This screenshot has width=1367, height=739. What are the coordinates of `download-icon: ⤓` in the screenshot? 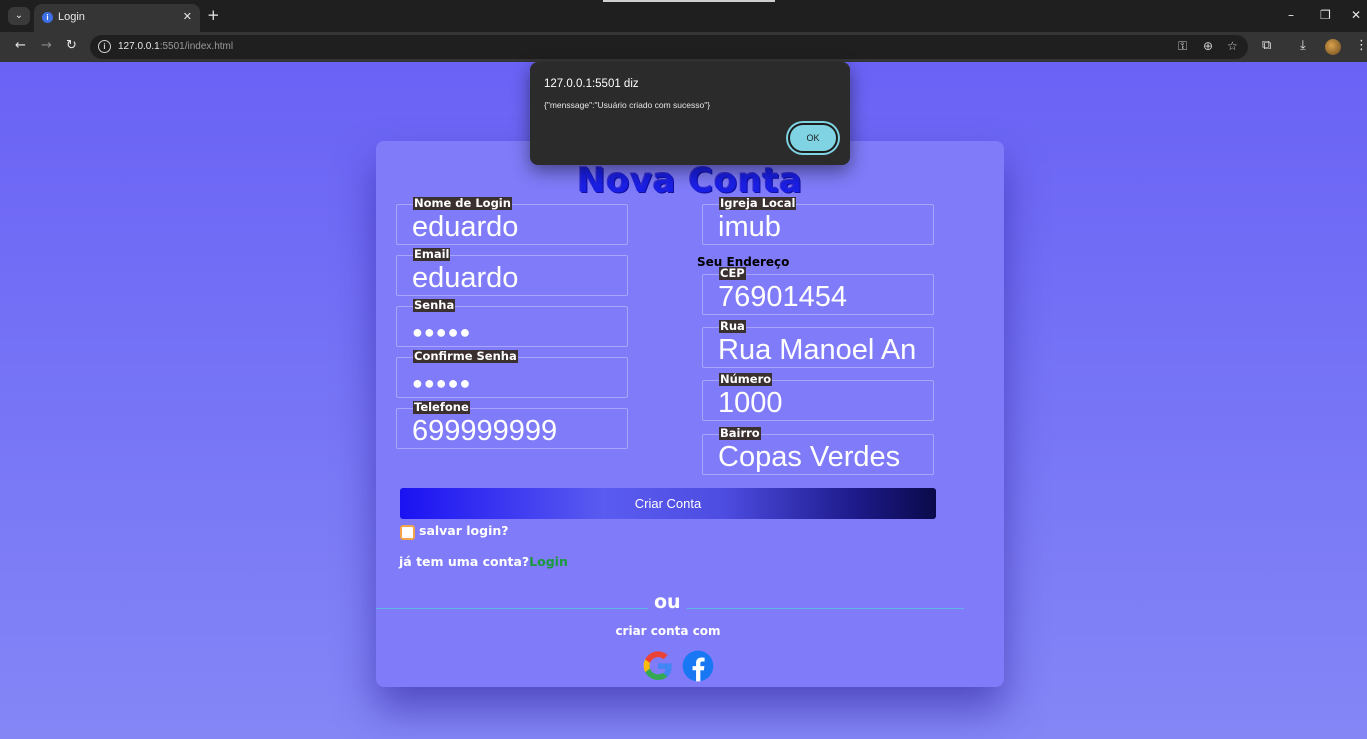 It's located at (1303, 45).